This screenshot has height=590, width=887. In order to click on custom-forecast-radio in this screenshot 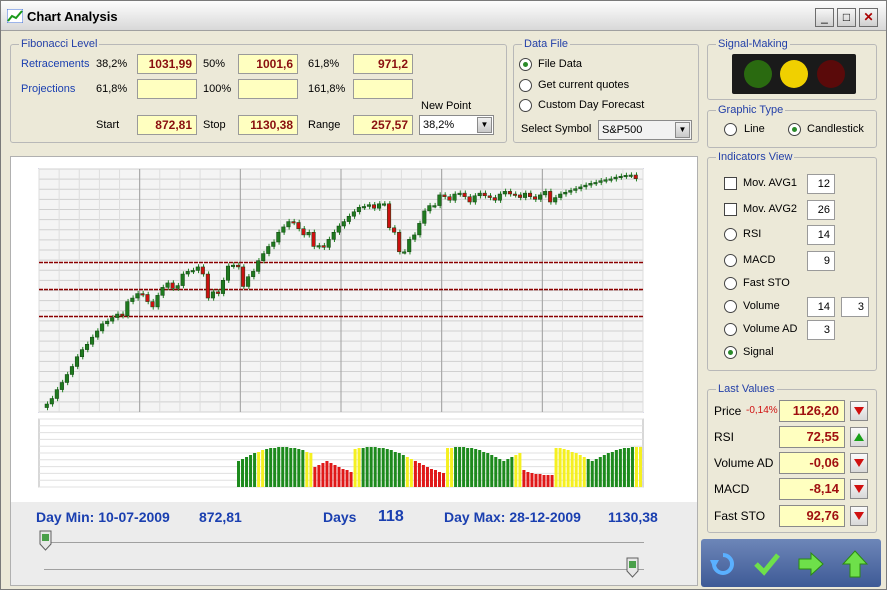, I will do `click(525, 105)`.